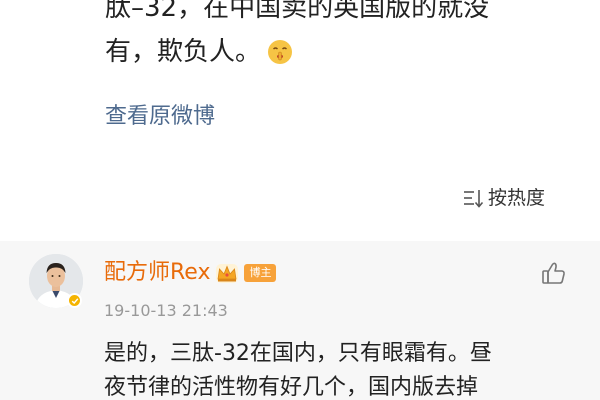 The image size is (600, 400). I want to click on view-original-weibo-link: 查看原微博, so click(160, 117).